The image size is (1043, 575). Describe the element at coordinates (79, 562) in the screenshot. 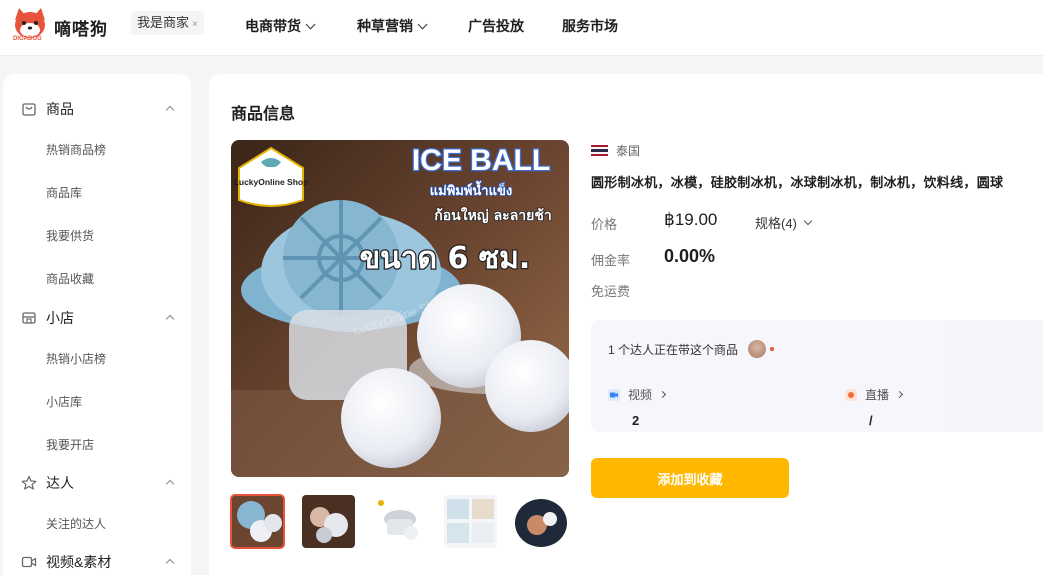

I see `sidebar-group-label: 视频&素材` at that location.